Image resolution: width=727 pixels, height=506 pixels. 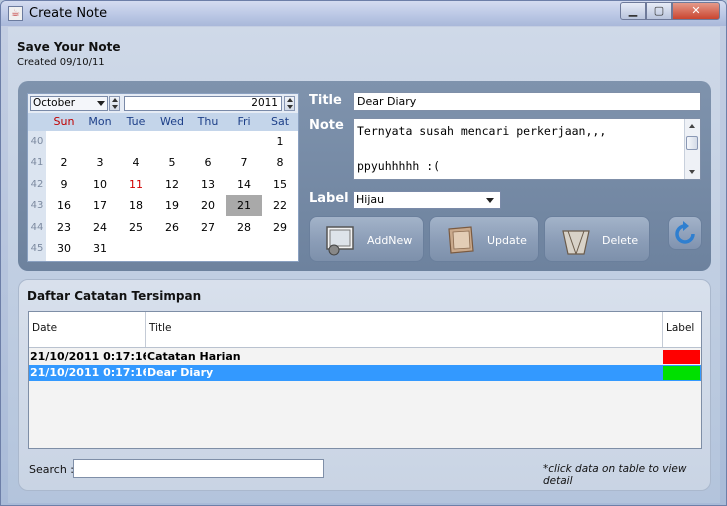 I want to click on weekday-label: Wed, so click(x=172, y=121).